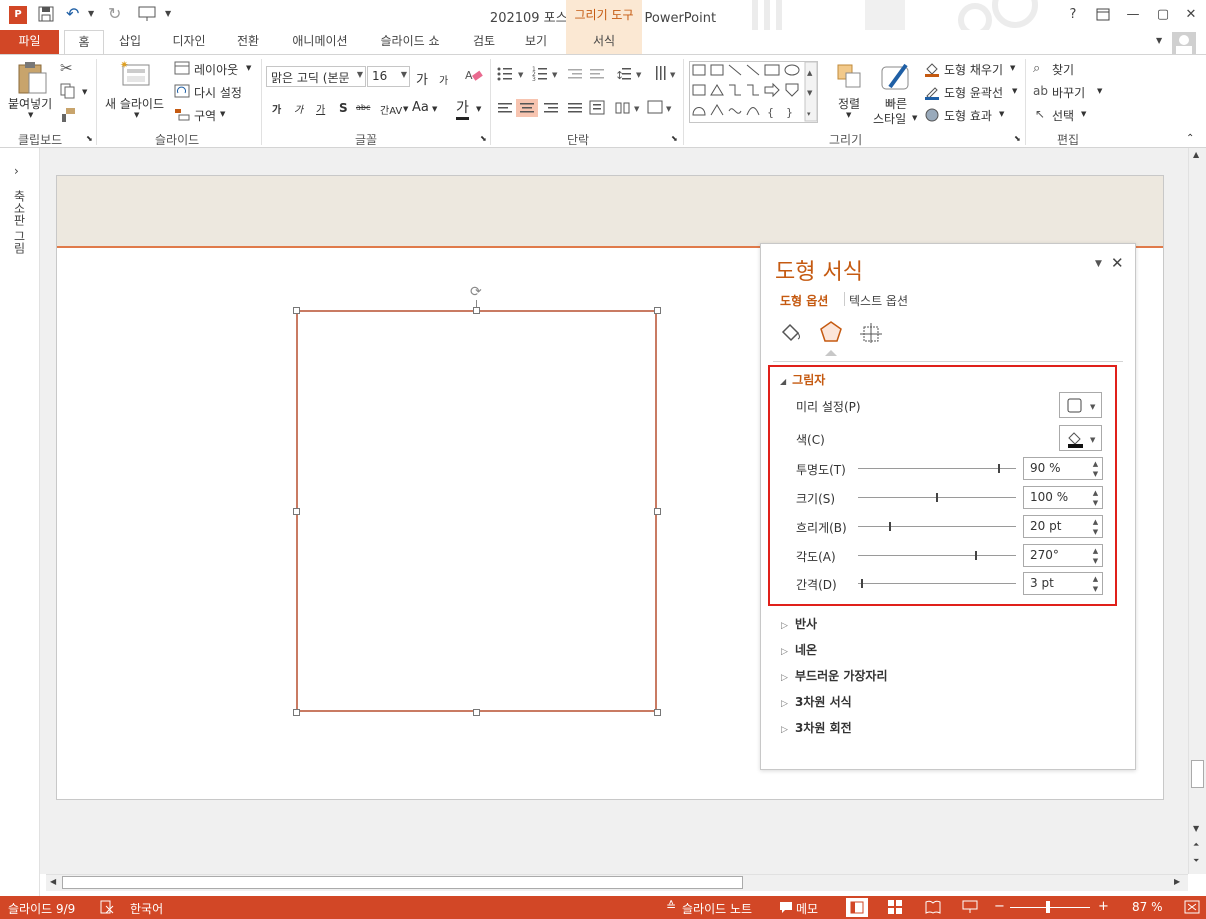  I want to click on character-spacing-button: 간AV, so click(391, 109).